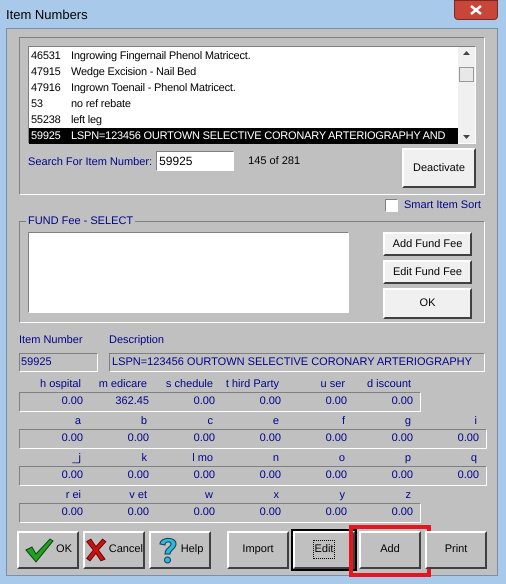 The image size is (506, 584). Describe the element at coordinates (297, 362) in the screenshot. I see `description-field: LSPN=123456 OURTOWN SELECTIVE CORONARY ARTERIOGRAPHY` at that location.